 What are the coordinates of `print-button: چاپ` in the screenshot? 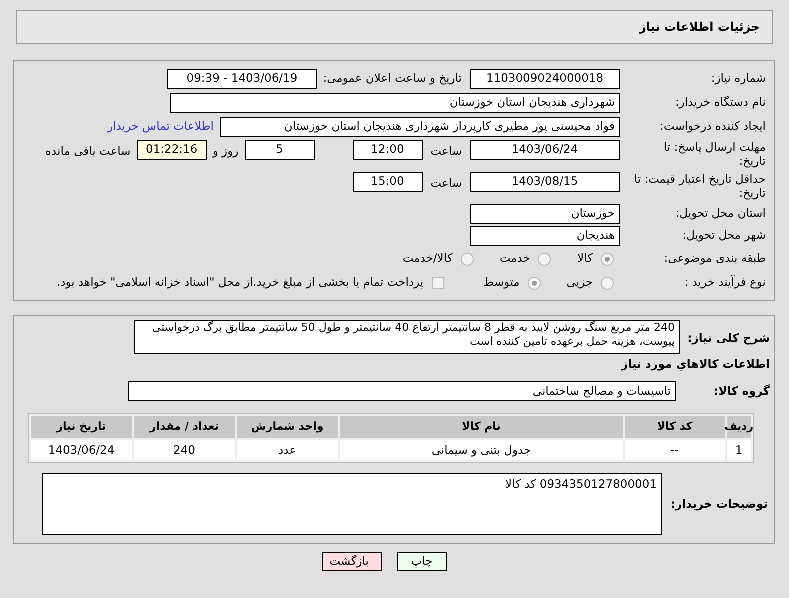 It's located at (422, 562).